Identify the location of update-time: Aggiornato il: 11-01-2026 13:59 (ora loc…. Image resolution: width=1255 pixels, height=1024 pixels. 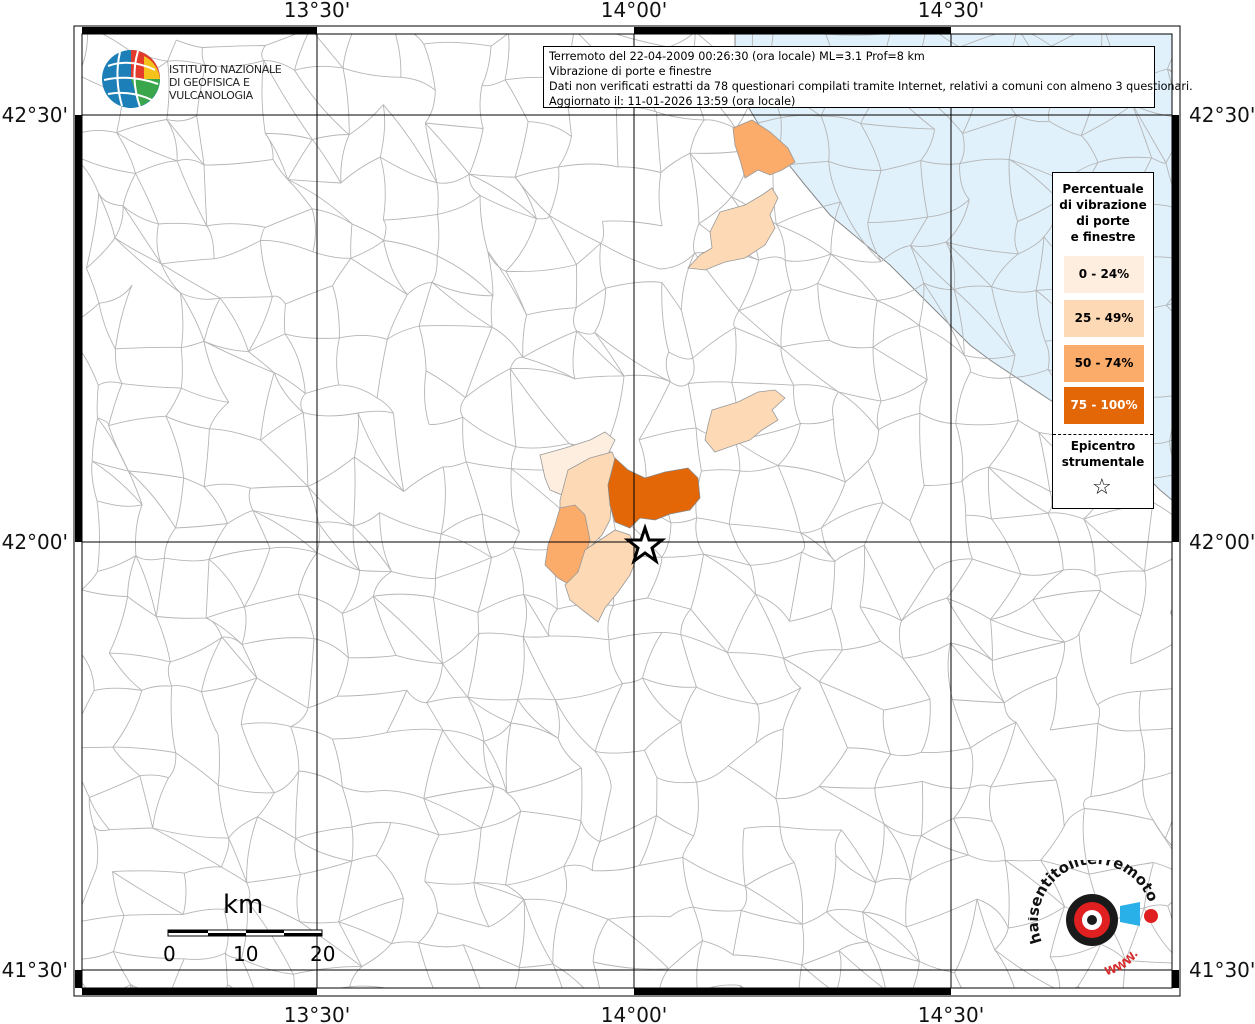
(672, 101).